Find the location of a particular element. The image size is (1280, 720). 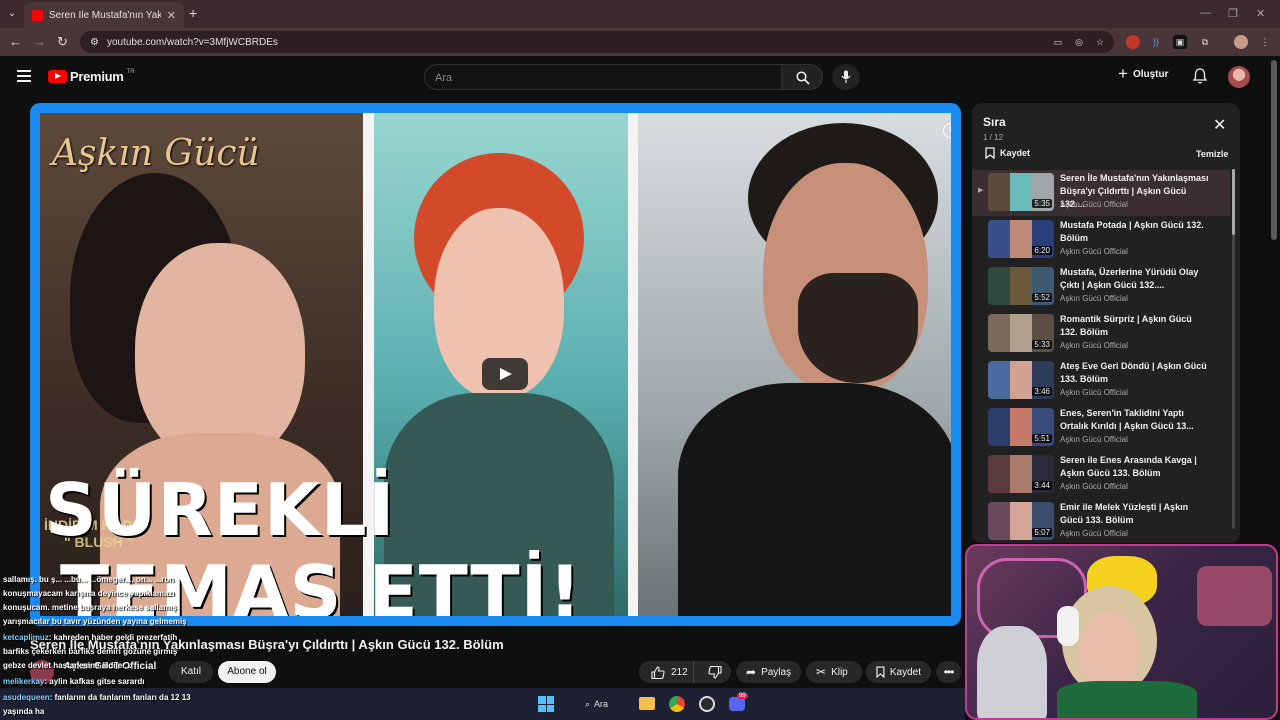

logo-region: TR is located at coordinates (130, 71).